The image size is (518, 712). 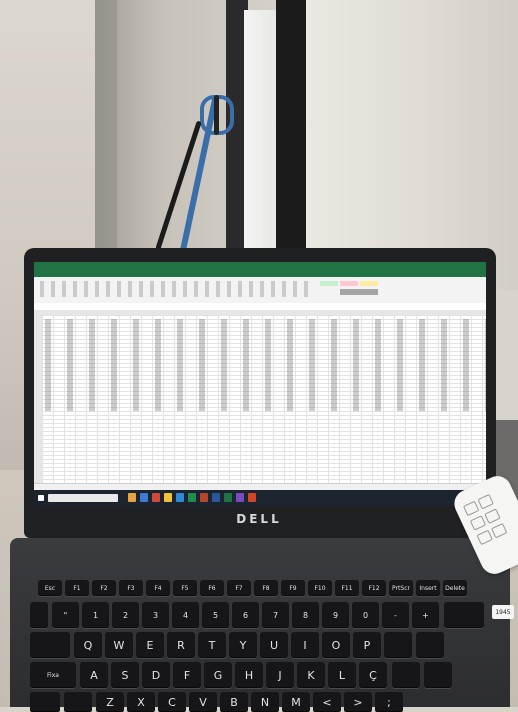 What do you see at coordinates (150, 645) in the screenshot?
I see `key: E` at bounding box center [150, 645].